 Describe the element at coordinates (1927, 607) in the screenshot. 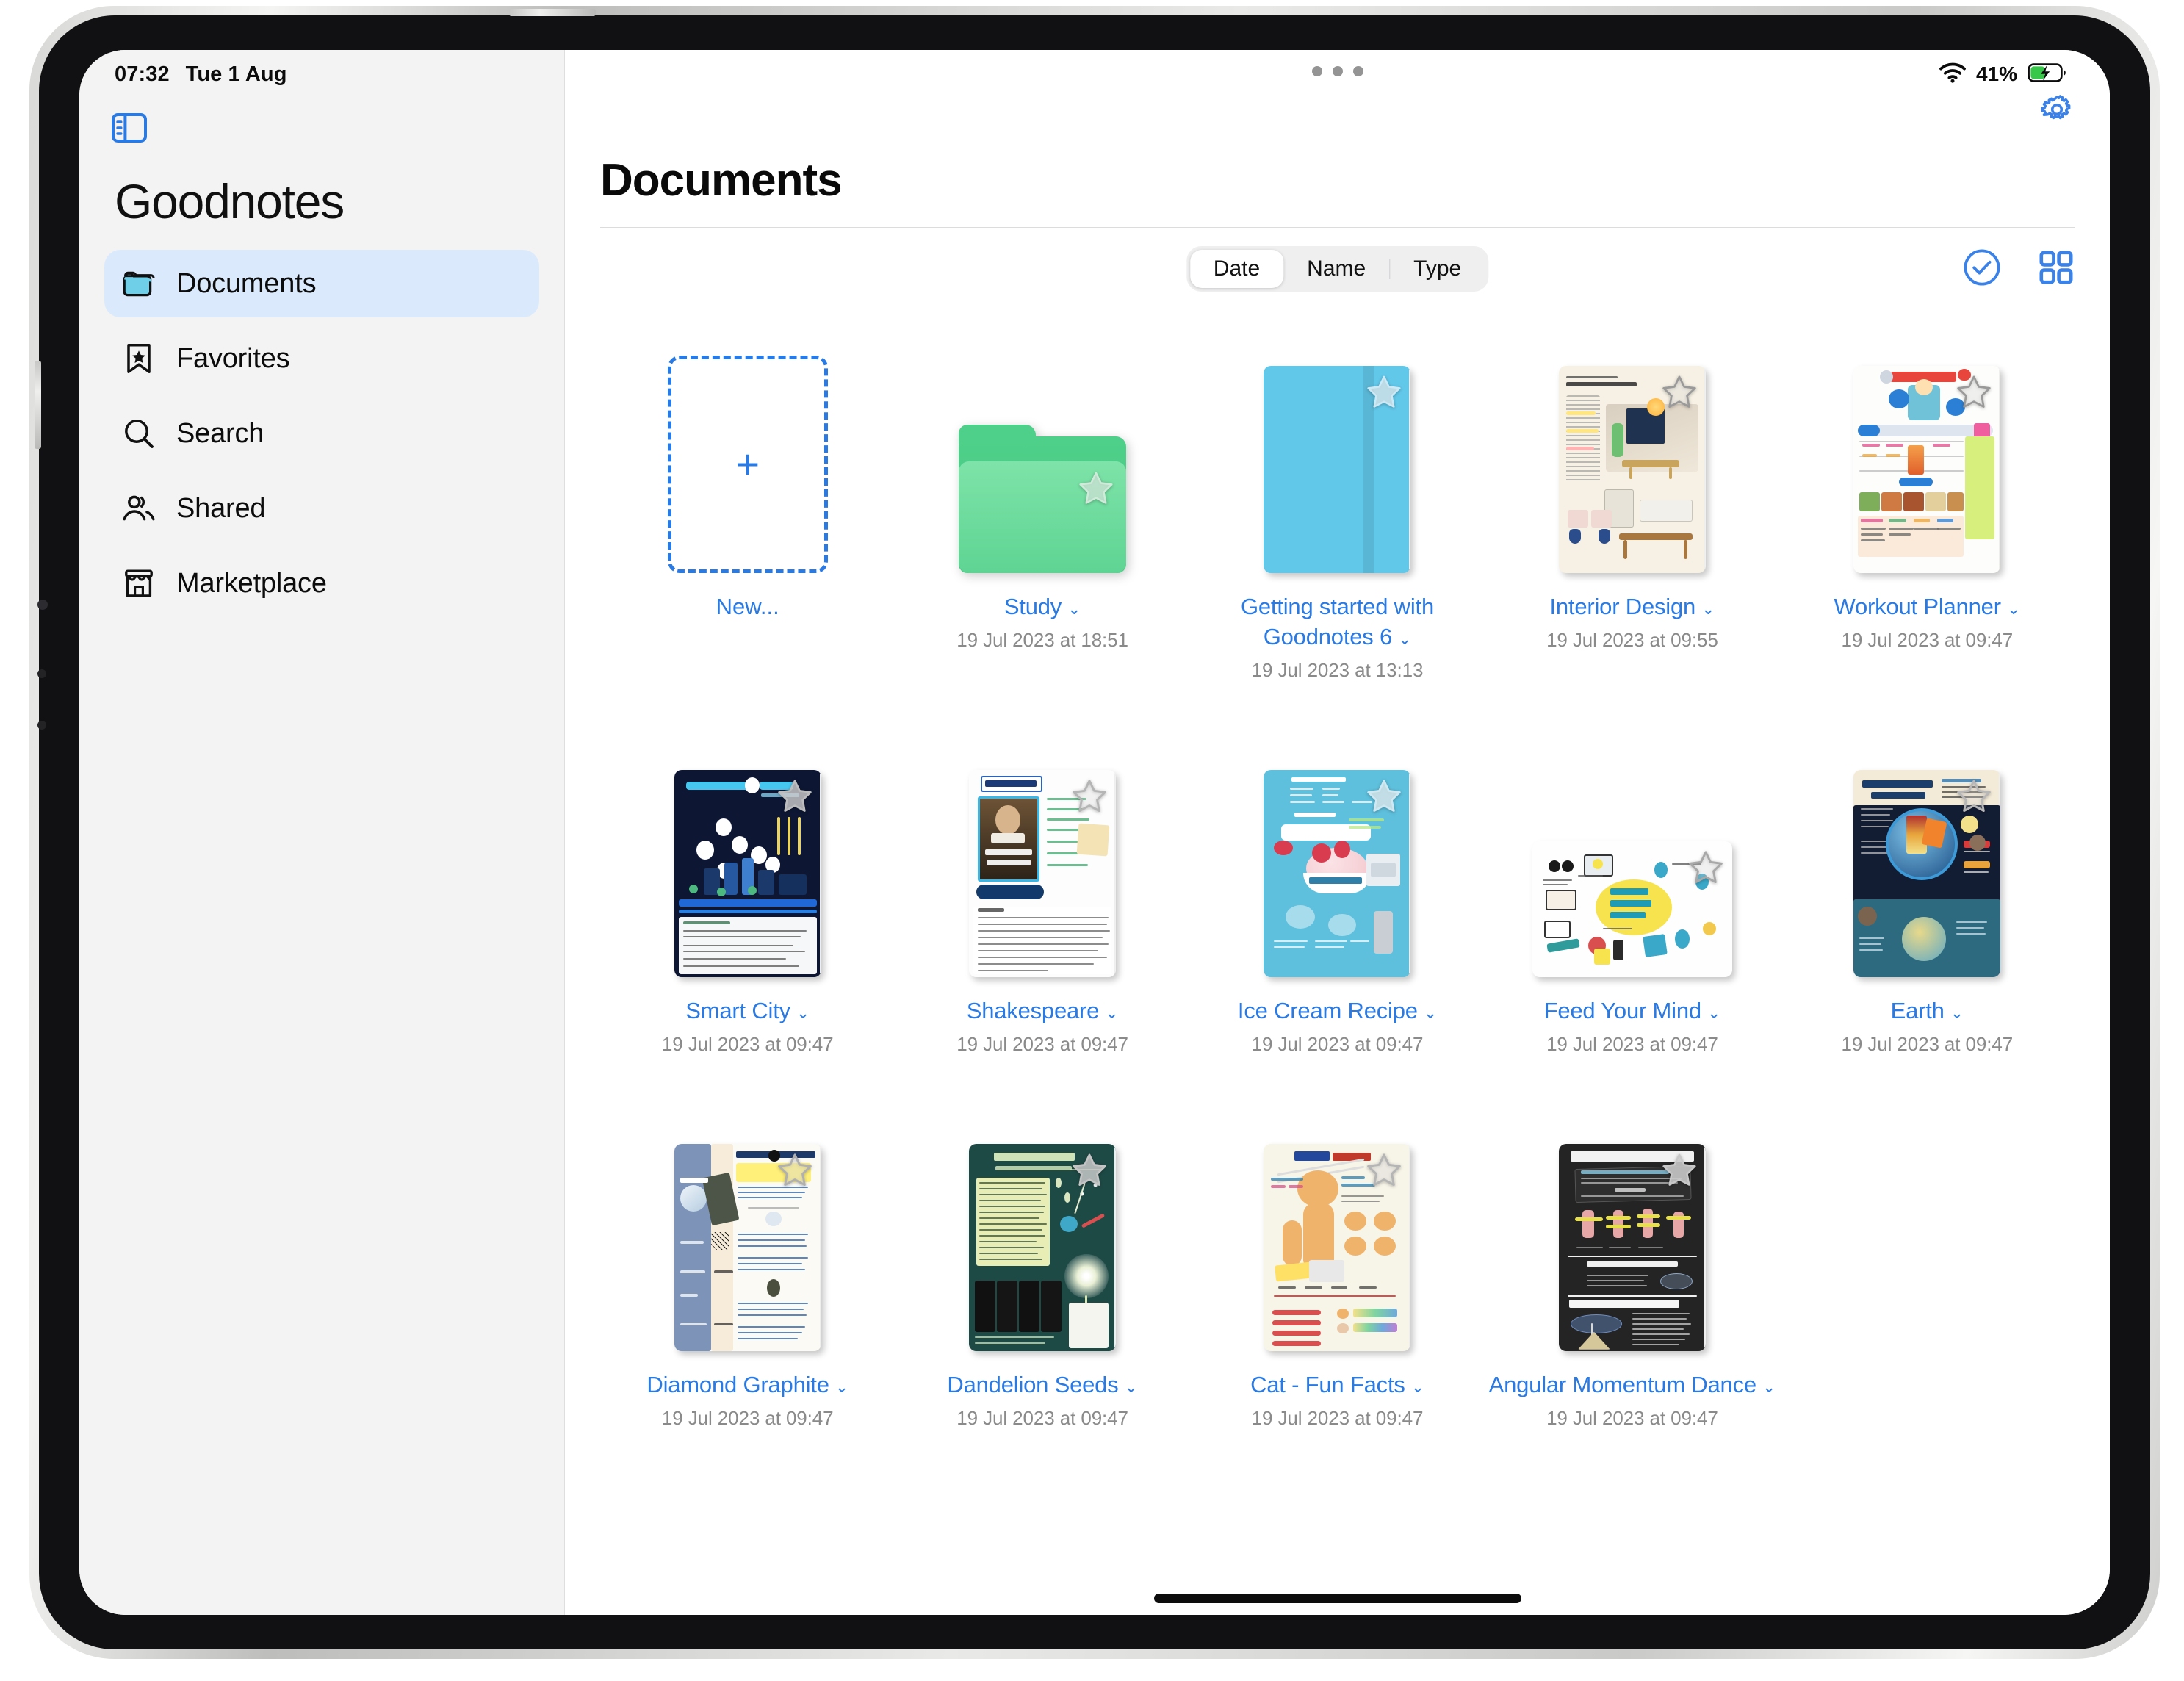

I see `document-title: Workout Planner ⌄` at that location.